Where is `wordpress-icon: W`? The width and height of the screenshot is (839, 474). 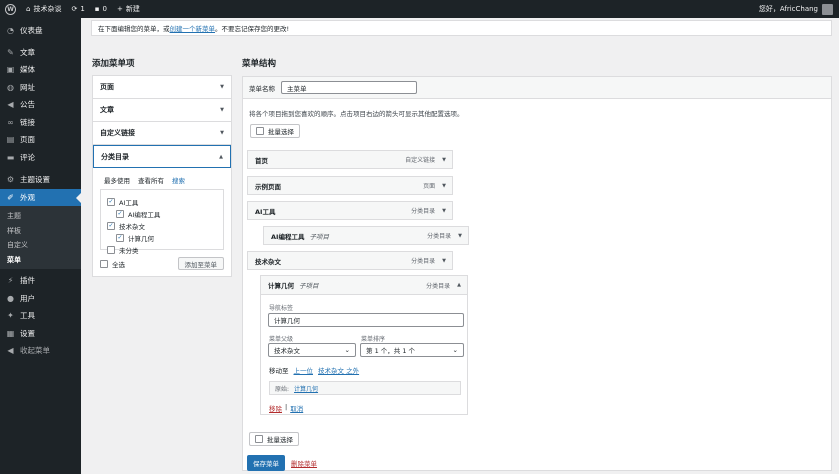 wordpress-icon: W is located at coordinates (10, 9).